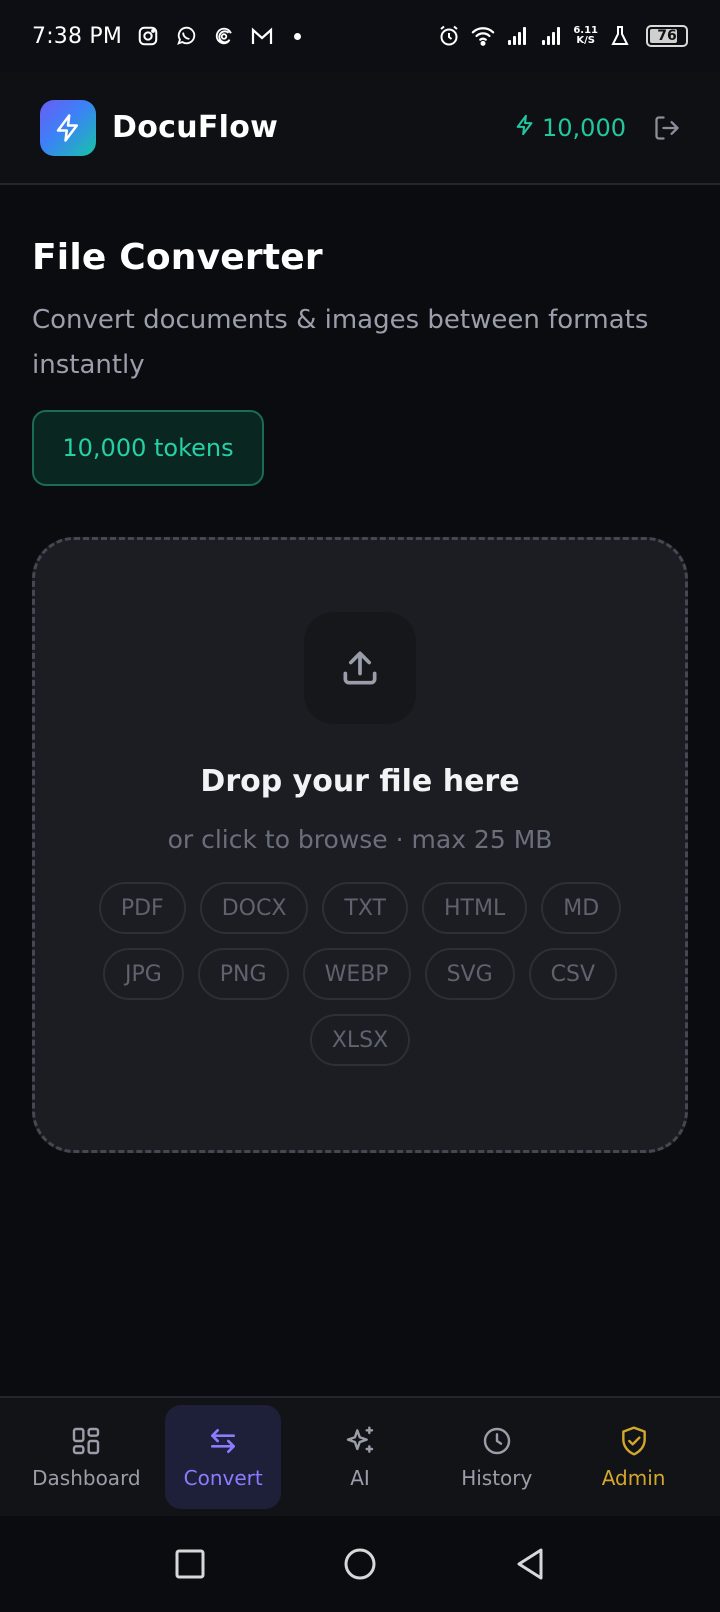  I want to click on dropzone-subtitle: or click to browse · max 25 MB, so click(360, 839).